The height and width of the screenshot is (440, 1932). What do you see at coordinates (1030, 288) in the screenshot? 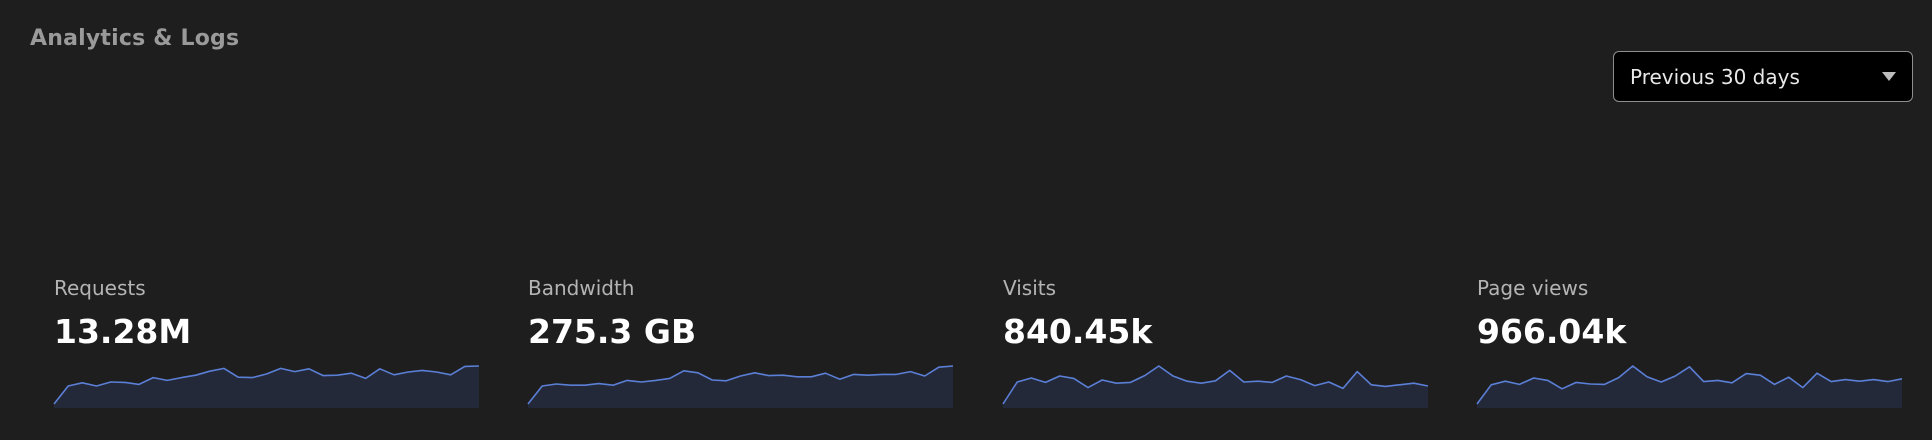
I see `stat-label: Visits` at bounding box center [1030, 288].